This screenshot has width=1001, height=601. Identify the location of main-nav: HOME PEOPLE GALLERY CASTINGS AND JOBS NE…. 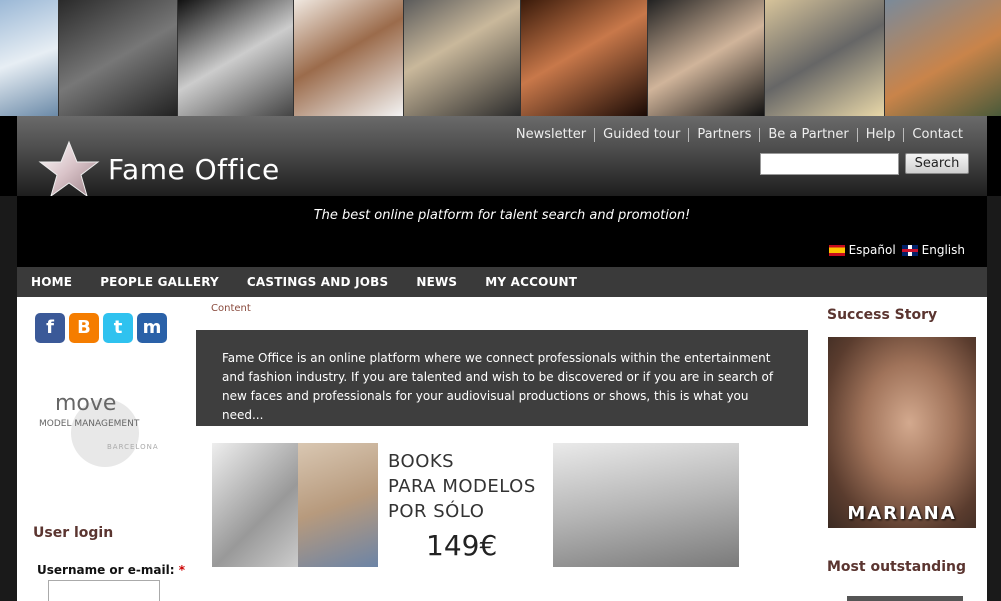
(502, 282).